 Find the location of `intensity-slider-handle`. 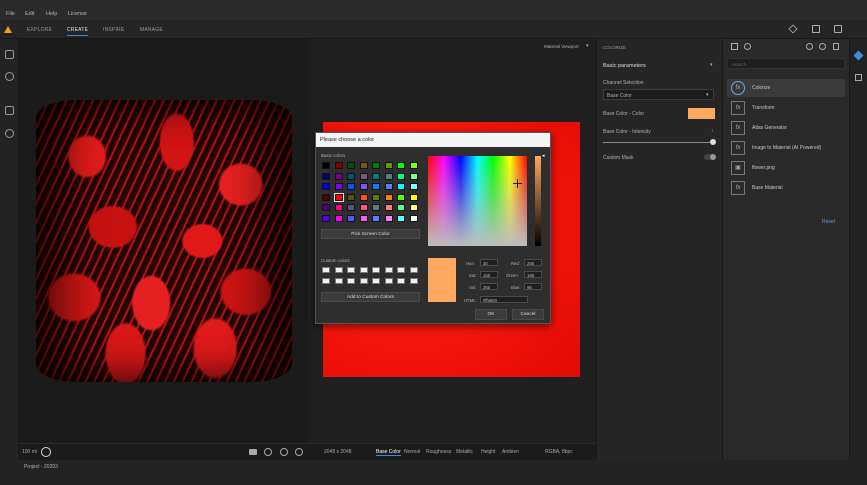

intensity-slider-handle is located at coordinates (713, 142).